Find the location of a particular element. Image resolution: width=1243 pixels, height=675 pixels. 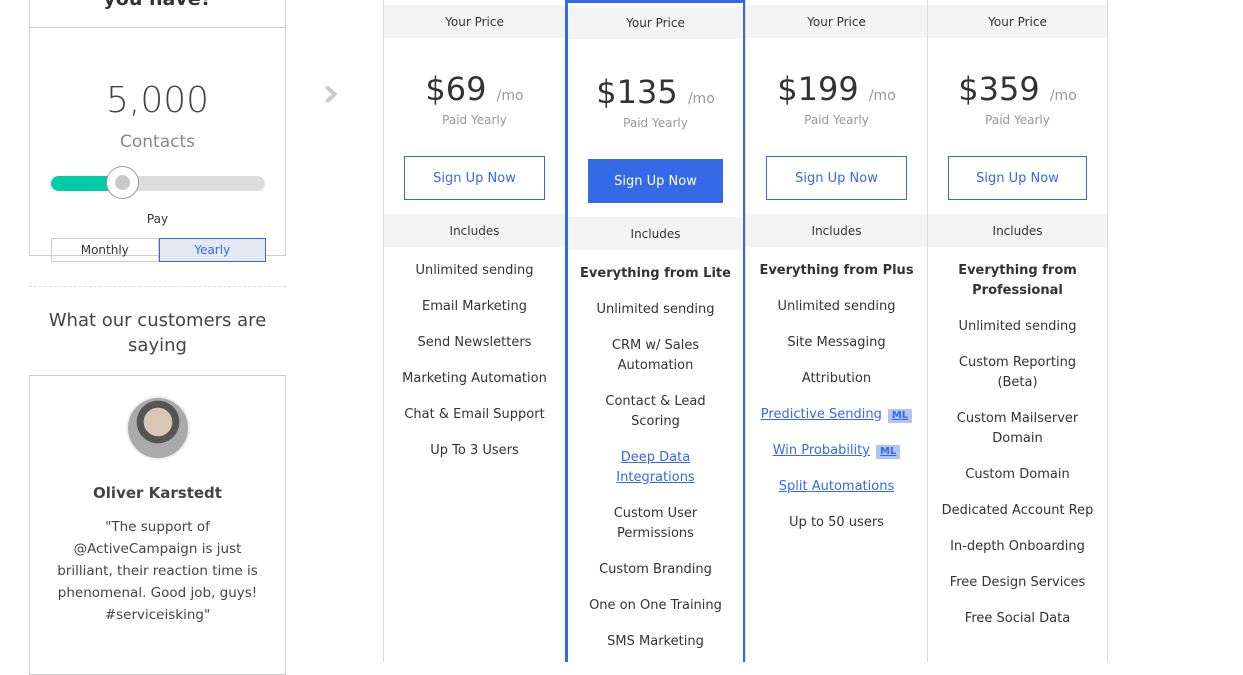

feature-item: Chat & Email Support is located at coordinates (474, 415).